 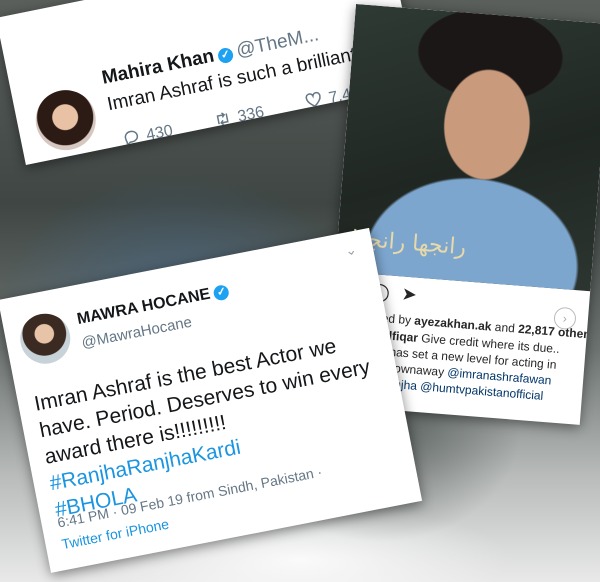 What do you see at coordinates (504, 327) in the screenshot?
I see `liked-by-and: and` at bounding box center [504, 327].